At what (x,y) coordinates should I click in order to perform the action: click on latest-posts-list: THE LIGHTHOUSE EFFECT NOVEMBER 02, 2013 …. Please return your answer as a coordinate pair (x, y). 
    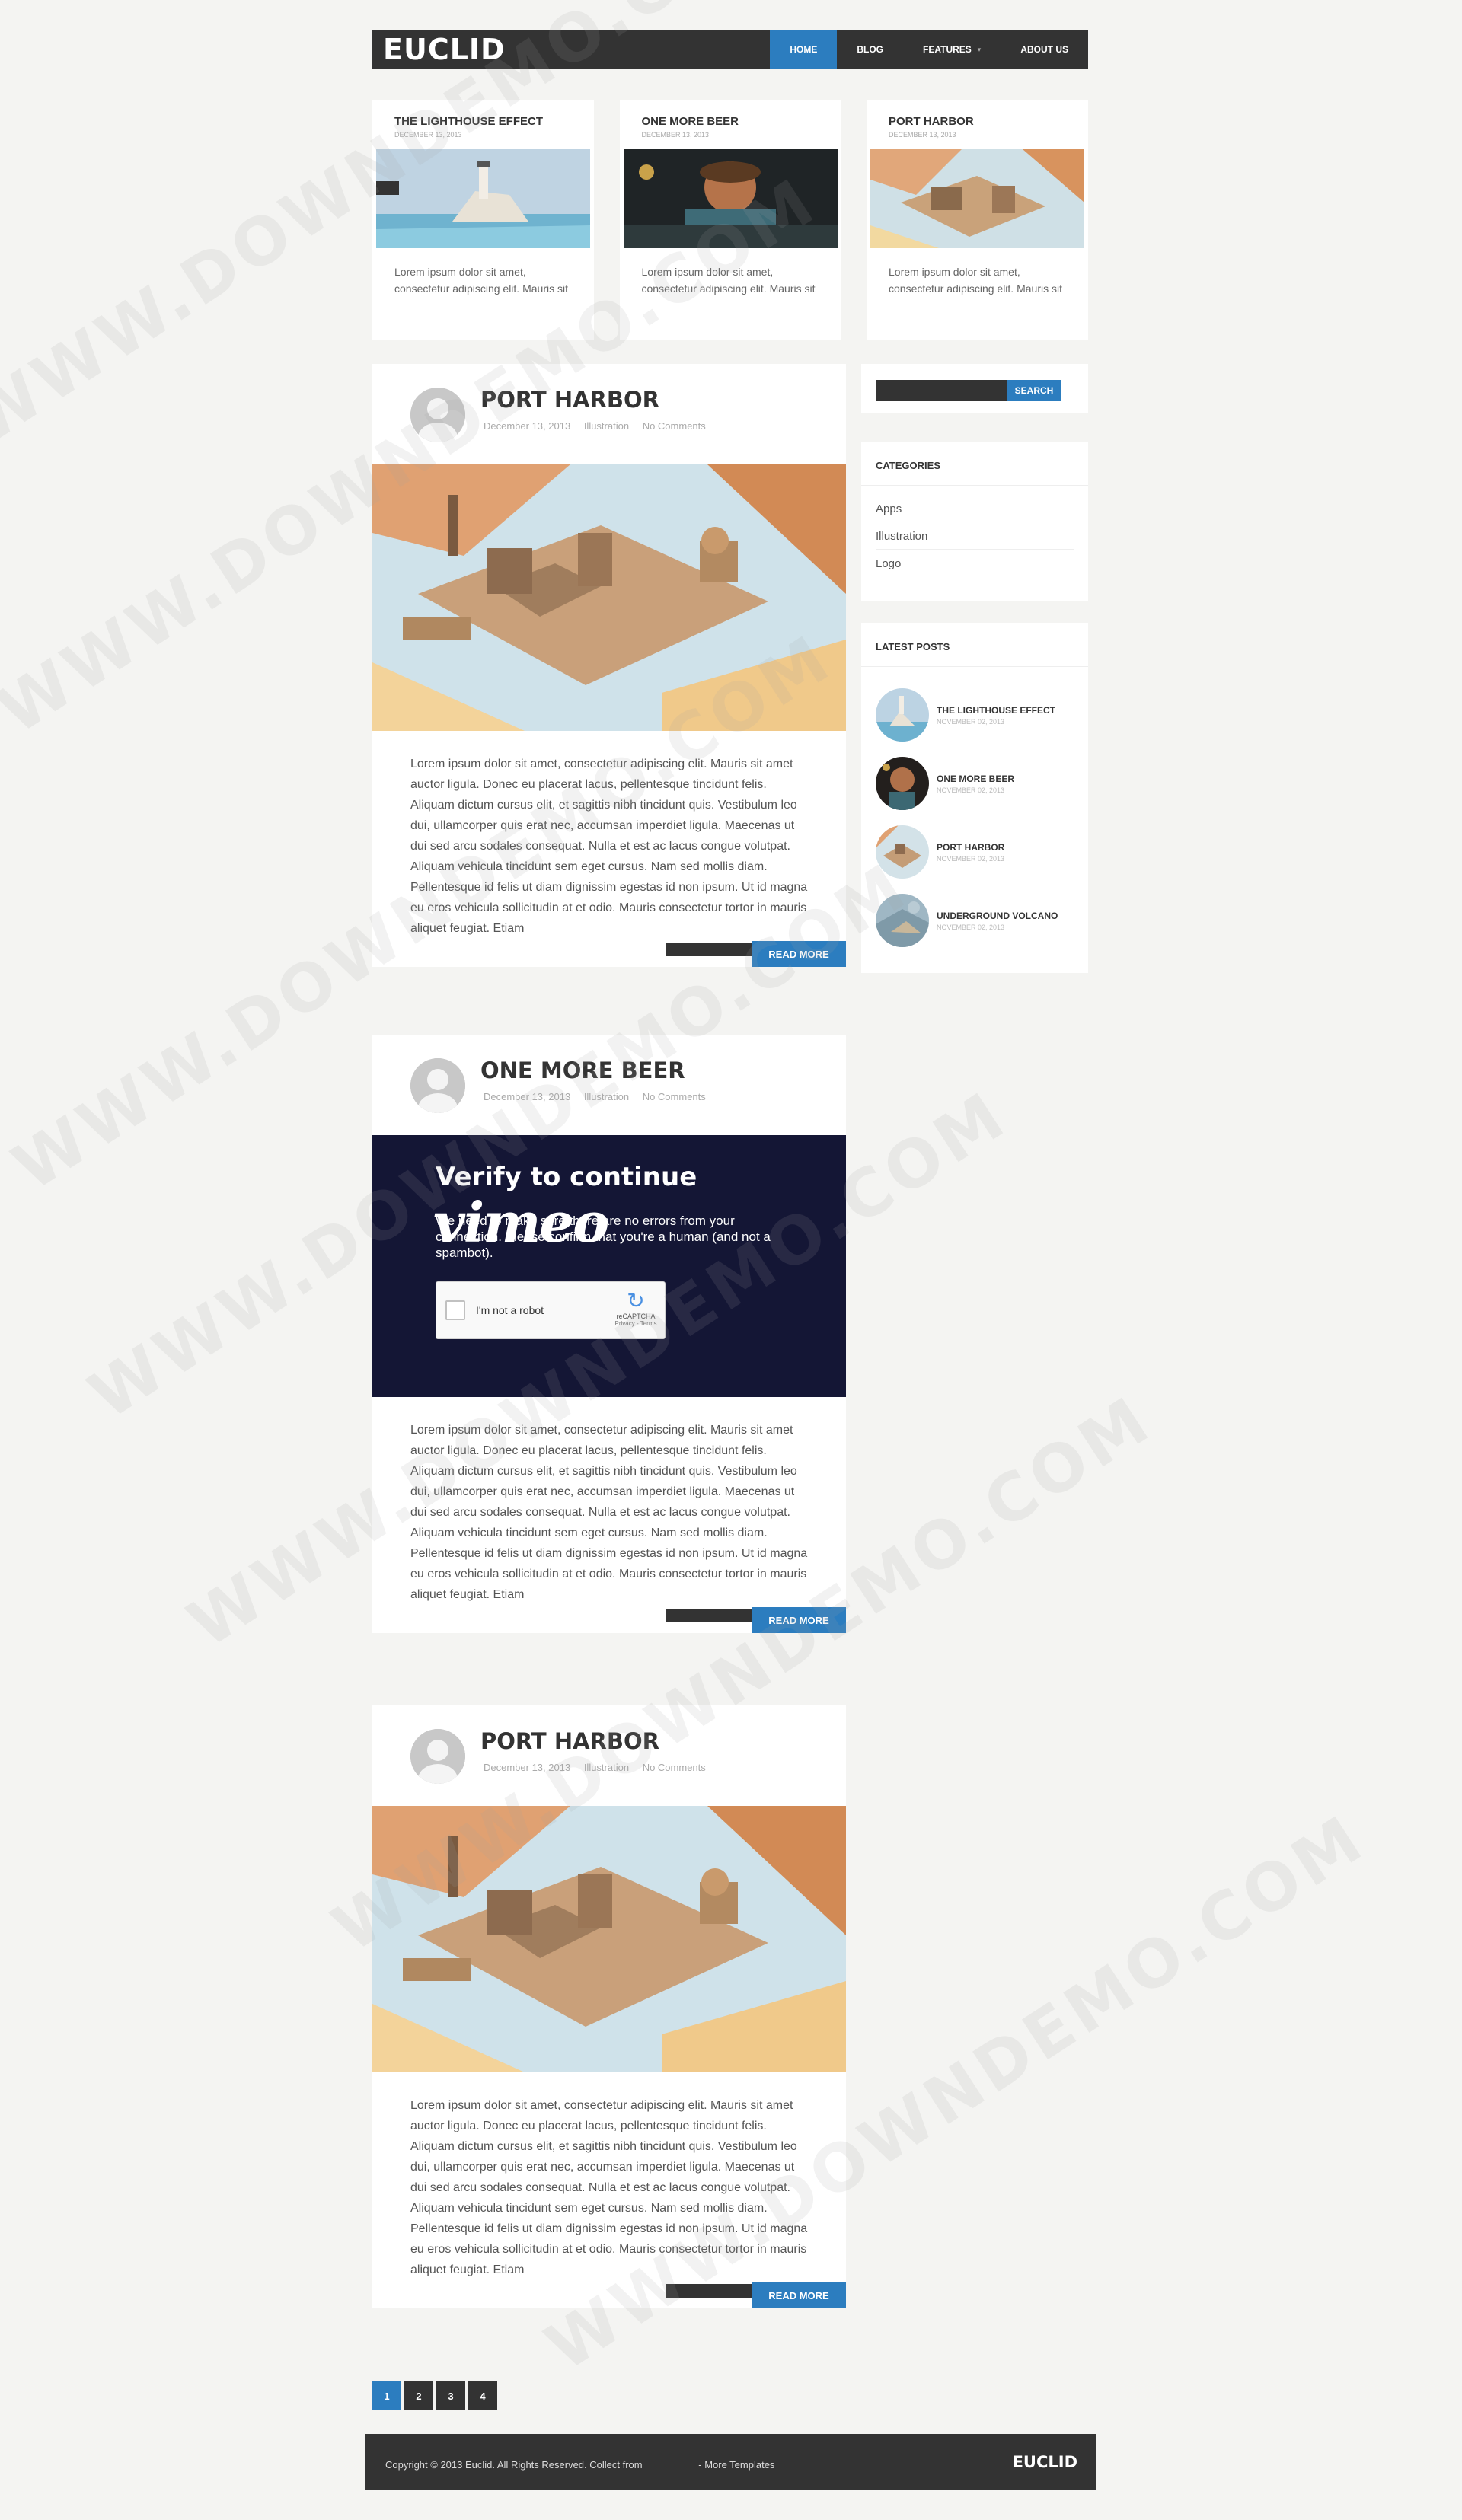
    Looking at the image, I should click on (974, 811).